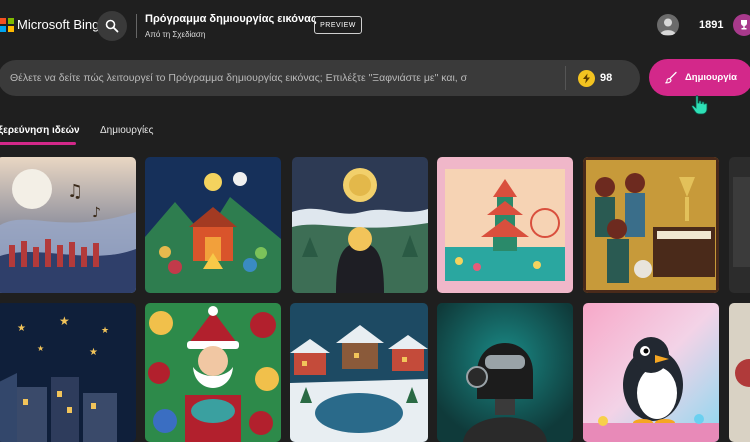  I want to click on header-divider, so click(136, 26).